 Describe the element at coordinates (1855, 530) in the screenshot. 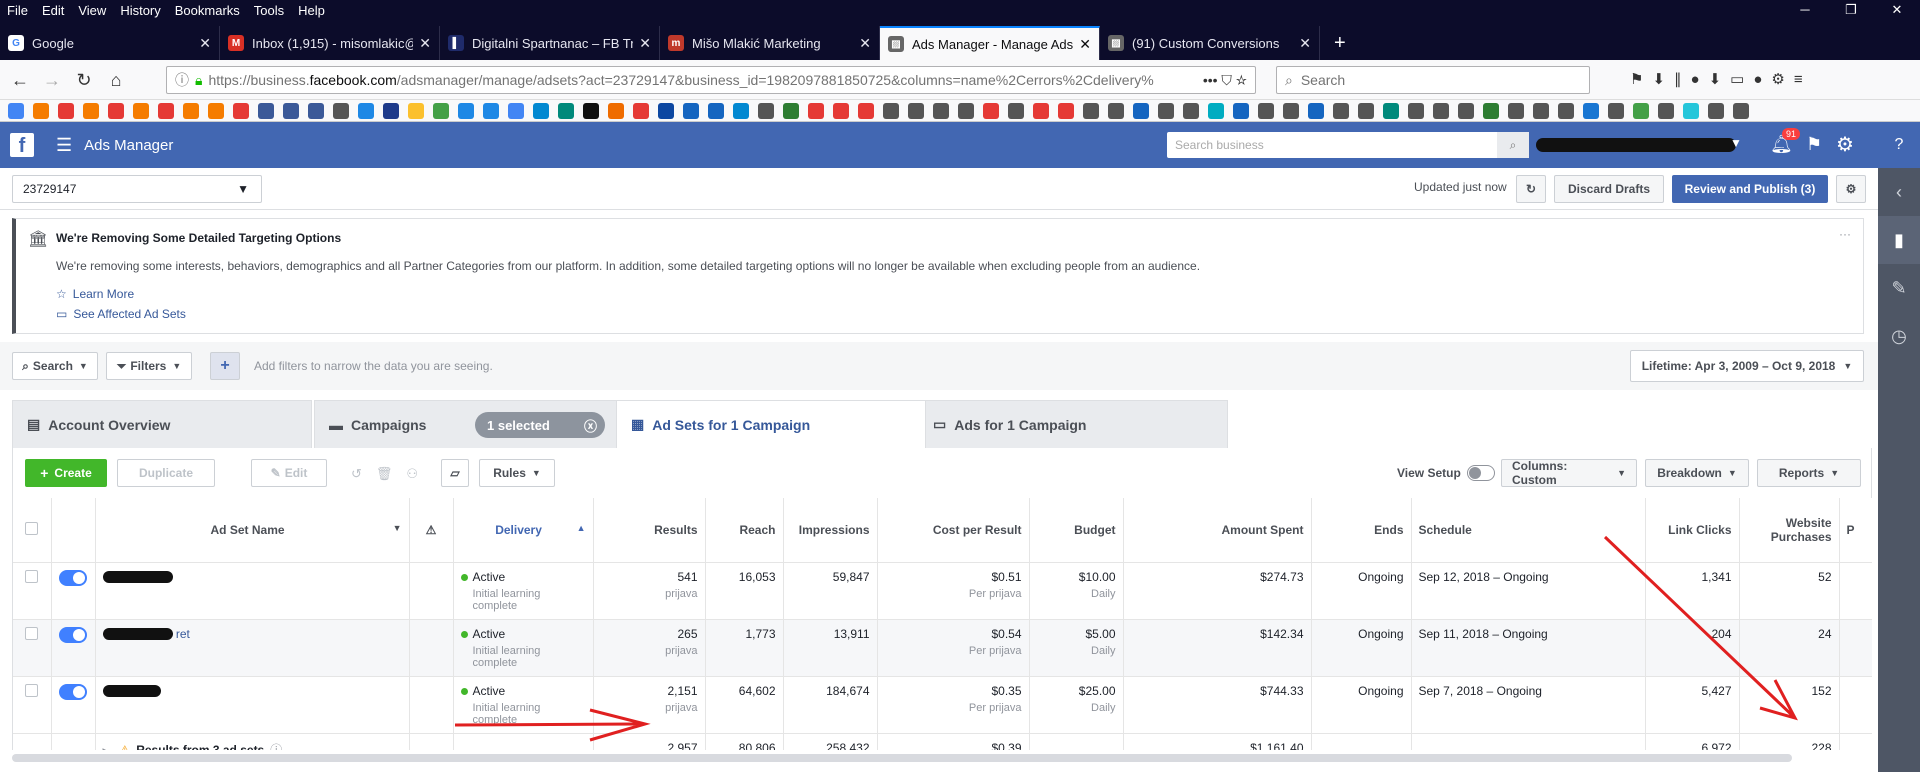

I see `column-header-truncated: P` at that location.